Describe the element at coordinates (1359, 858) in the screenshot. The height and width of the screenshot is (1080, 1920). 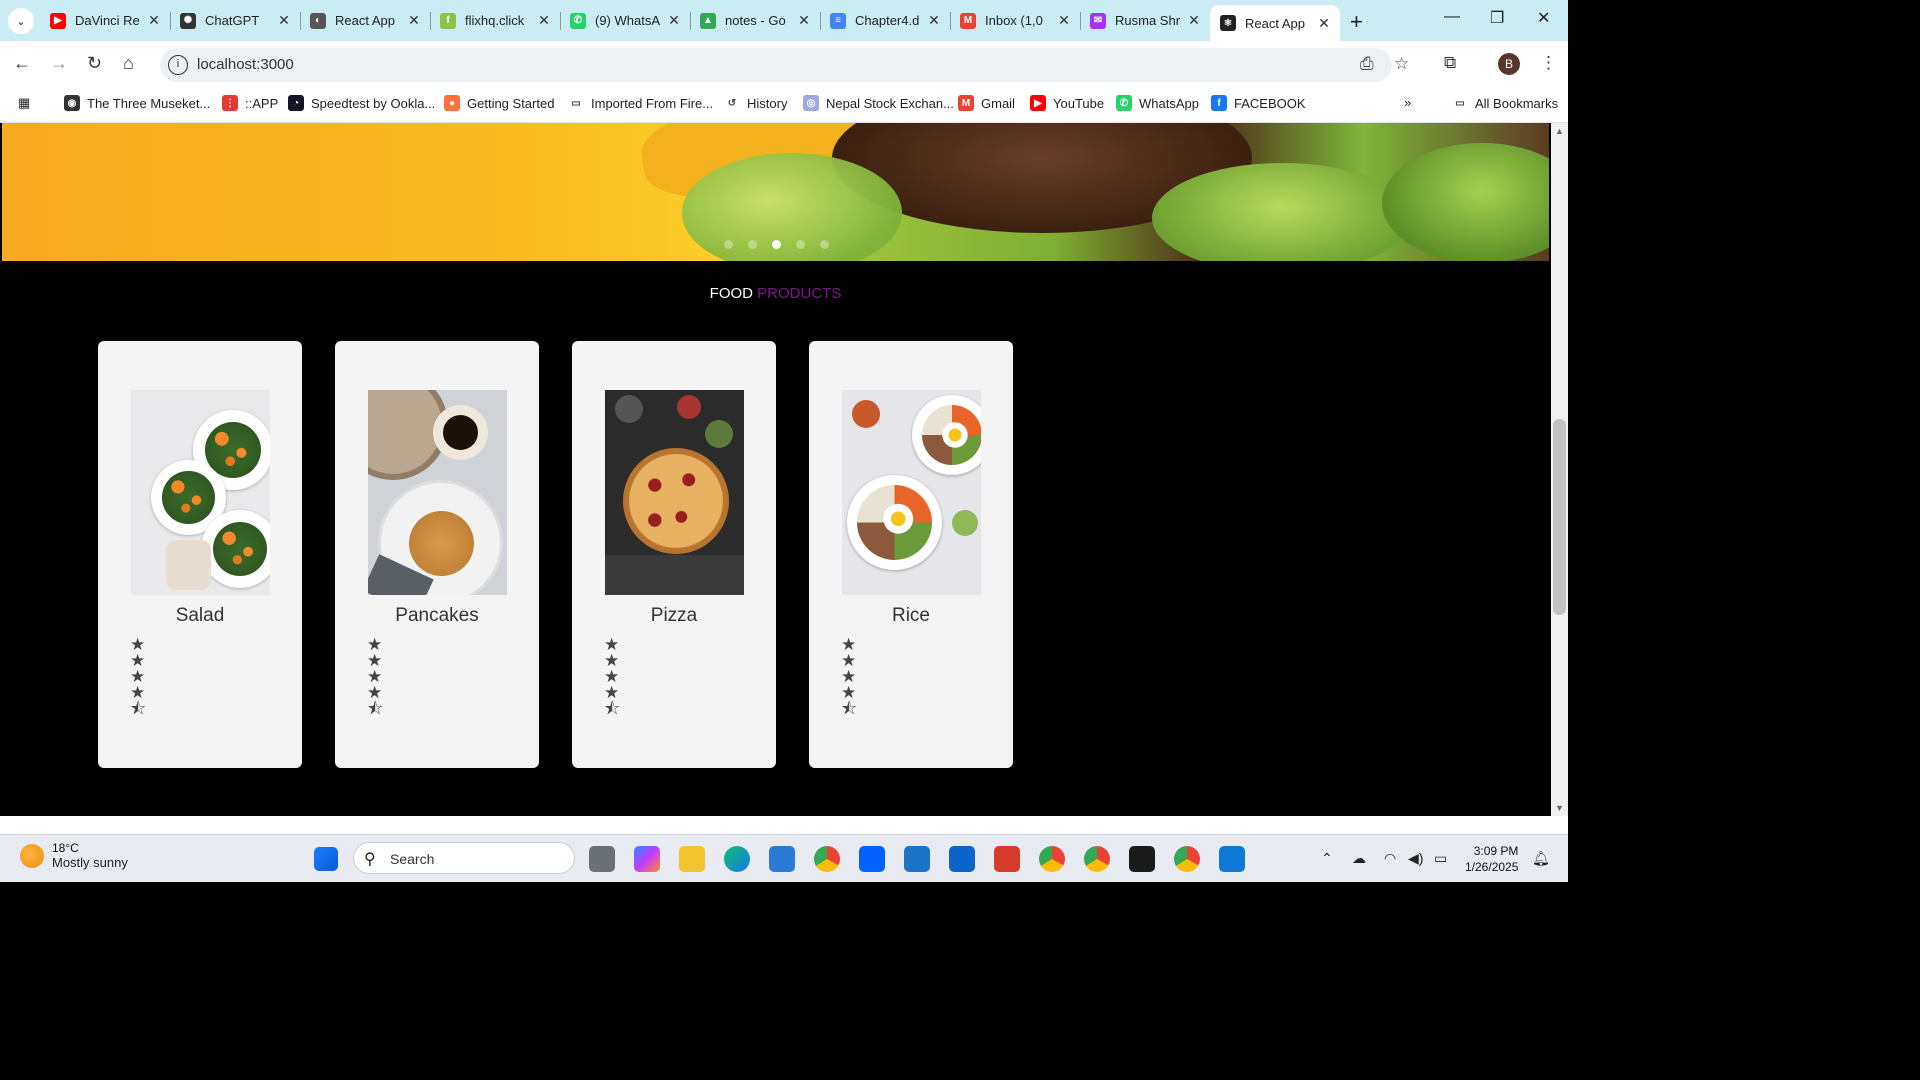
I see `onedrive-icon: ☁` at that location.